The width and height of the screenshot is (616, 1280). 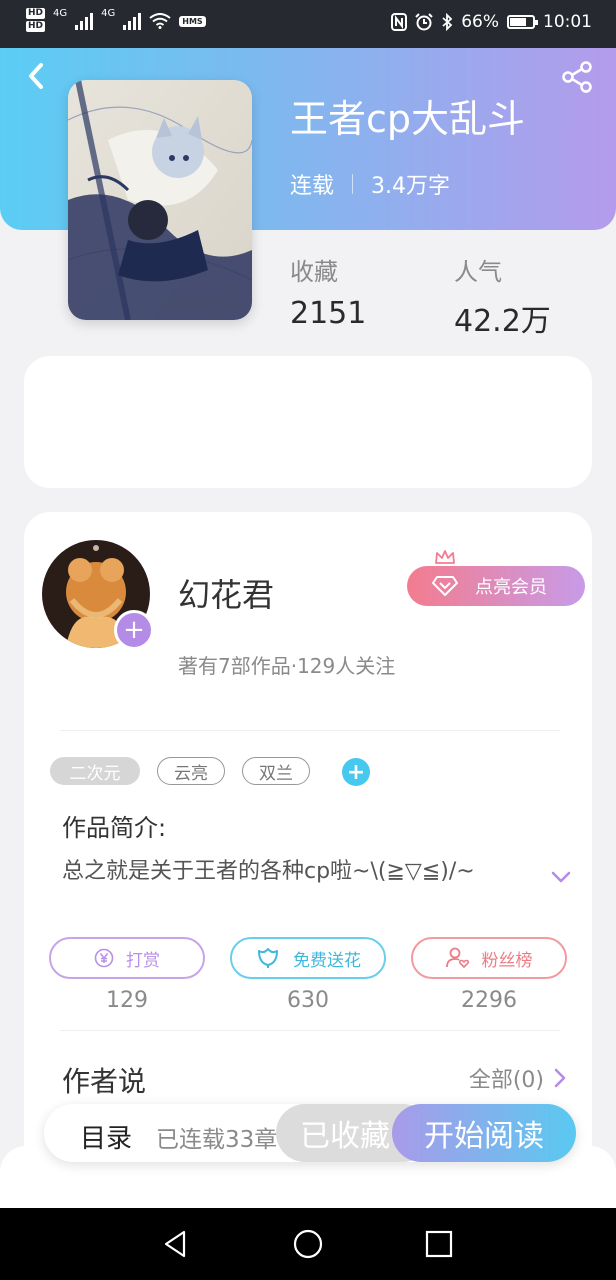 I want to click on bluetooth-icon, so click(x=447, y=22).